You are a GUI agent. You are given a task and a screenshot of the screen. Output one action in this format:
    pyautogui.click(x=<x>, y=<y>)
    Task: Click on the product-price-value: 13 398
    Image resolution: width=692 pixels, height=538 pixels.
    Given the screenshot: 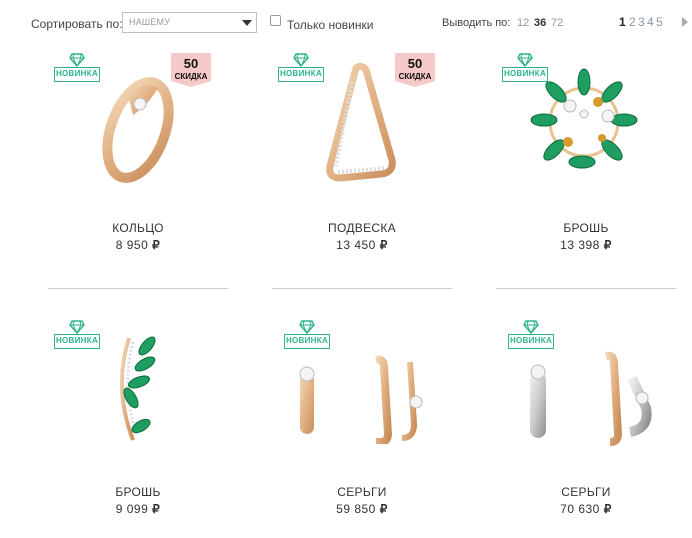 What is the action you would take?
    pyautogui.click(x=580, y=245)
    